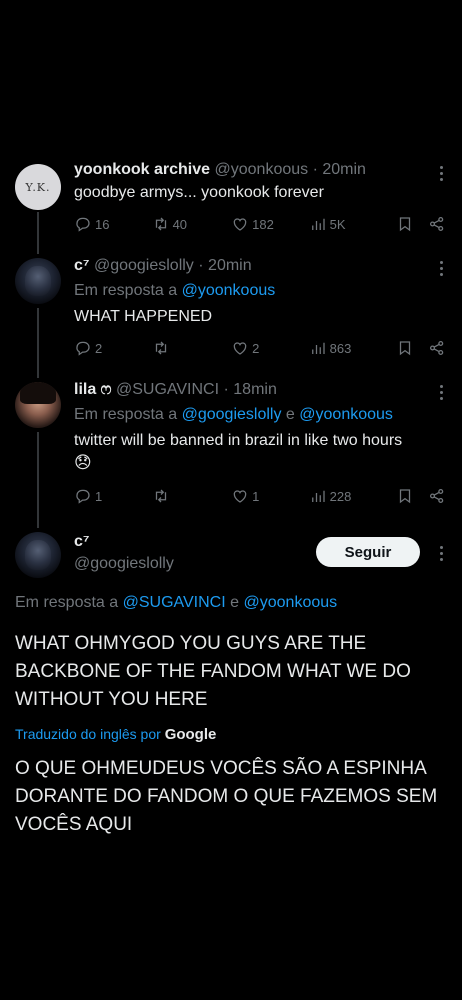 The width and height of the screenshot is (462, 1000). I want to click on like-count: 182, so click(263, 224).